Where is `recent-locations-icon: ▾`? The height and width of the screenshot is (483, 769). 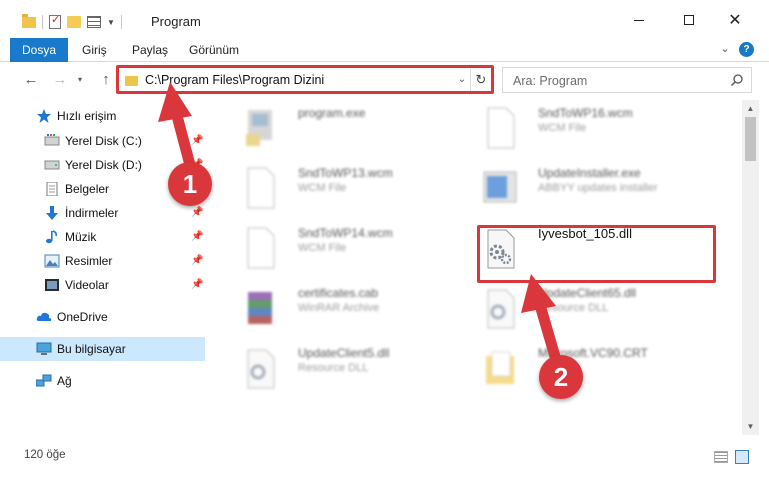 recent-locations-icon: ▾ is located at coordinates (80, 80).